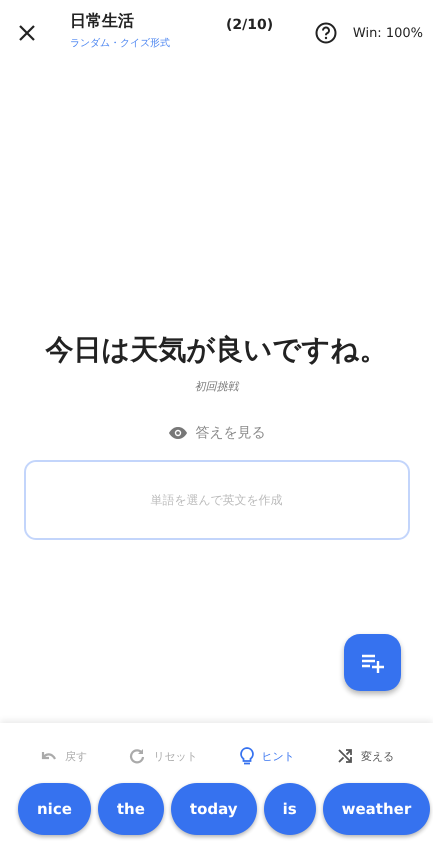 This screenshot has width=433, height=851. Describe the element at coordinates (344, 756) in the screenshot. I see `shuffle-icon` at that location.